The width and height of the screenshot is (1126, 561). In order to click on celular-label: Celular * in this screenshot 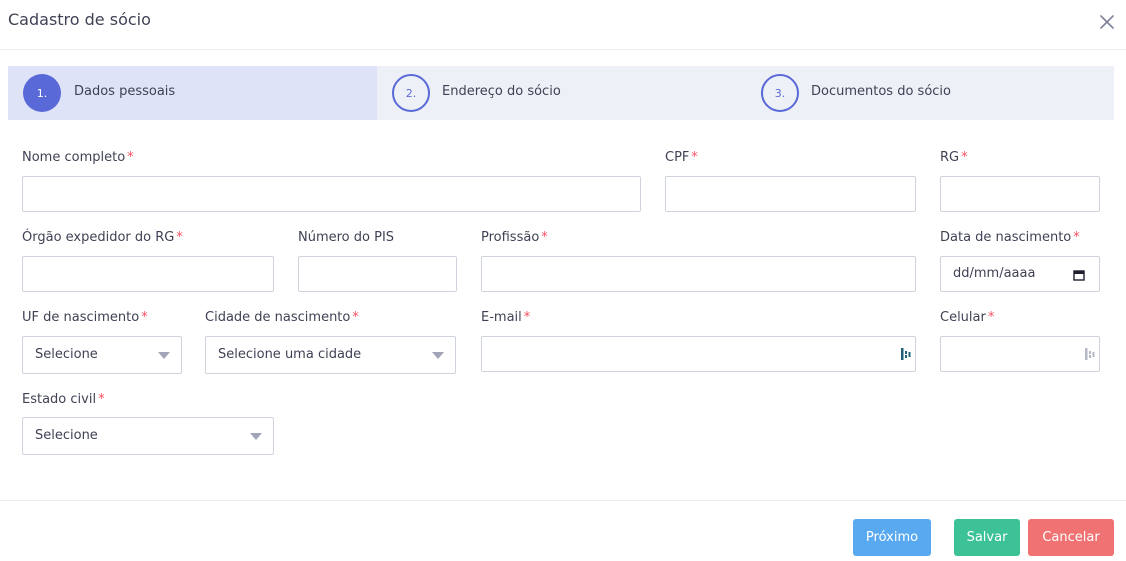, I will do `click(967, 317)`.